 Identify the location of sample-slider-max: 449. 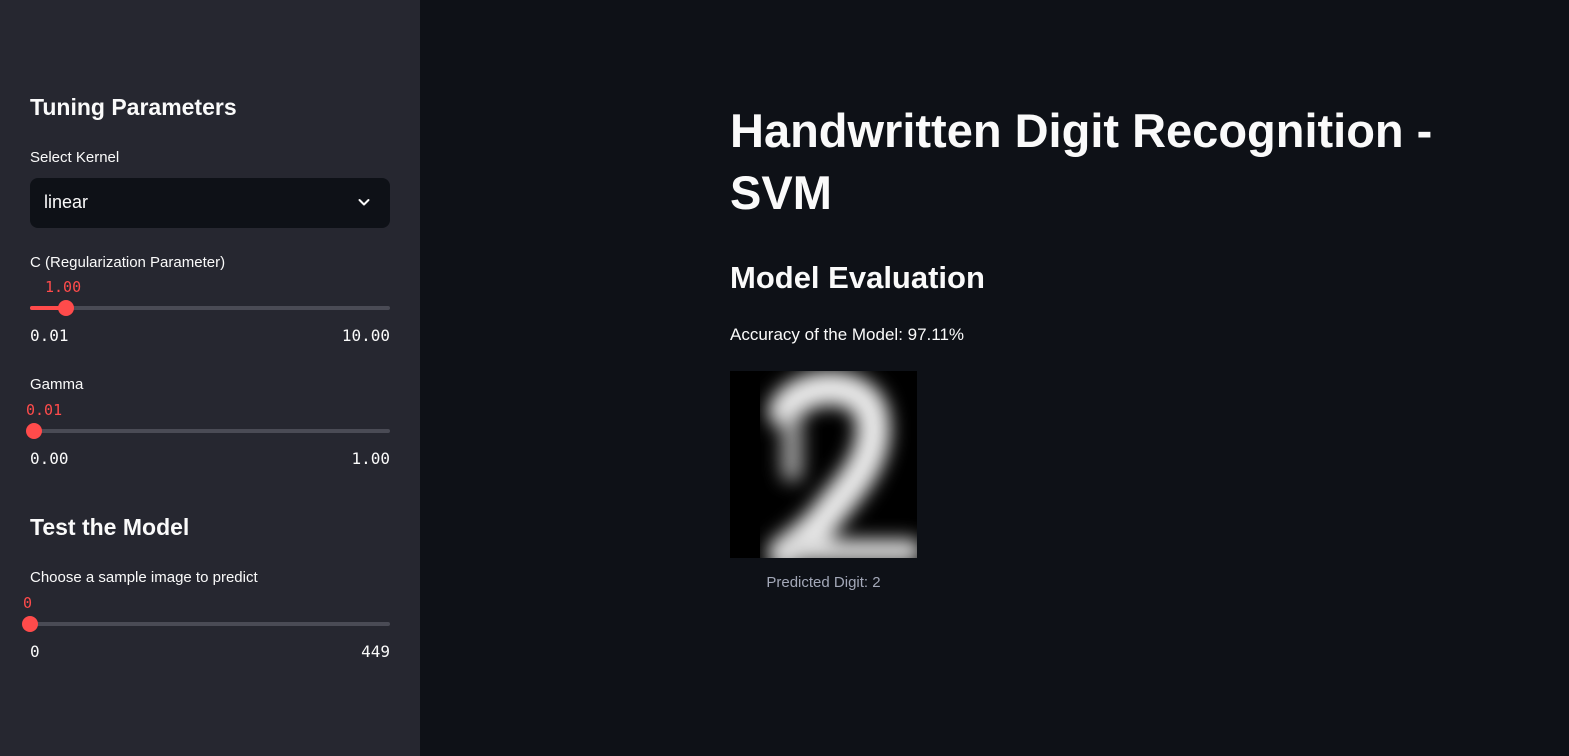
(375, 651).